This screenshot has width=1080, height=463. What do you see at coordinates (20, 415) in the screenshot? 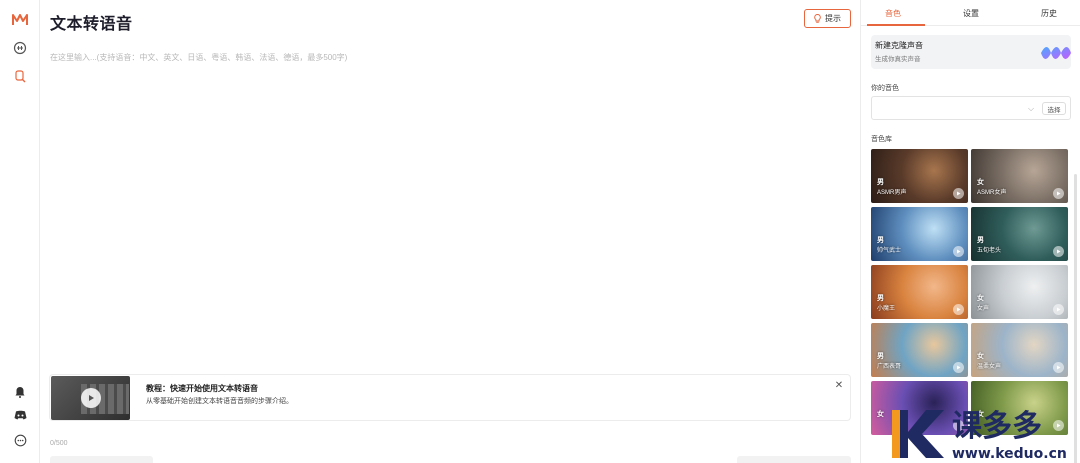
I see `discord-icon` at bounding box center [20, 415].